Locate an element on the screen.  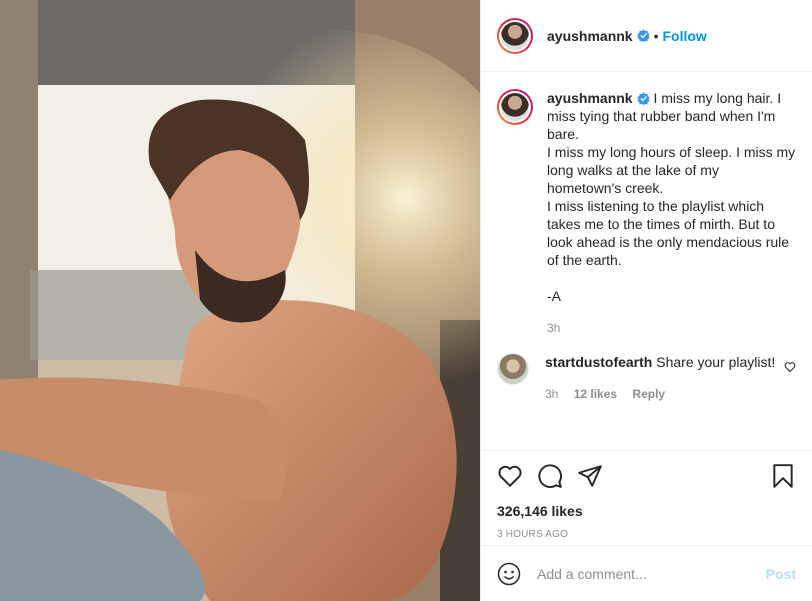
bookmark-icon is located at coordinates (783, 476).